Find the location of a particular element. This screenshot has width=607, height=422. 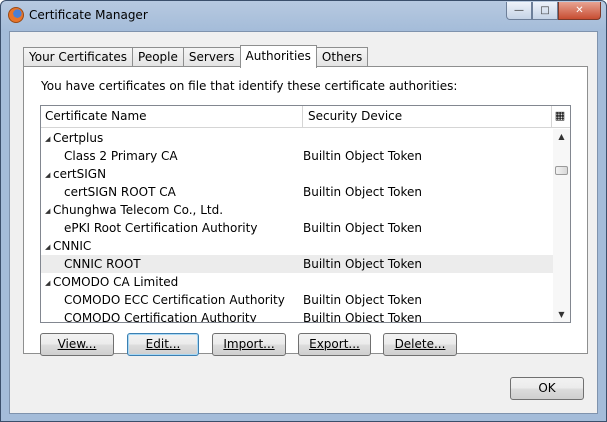

minimize-button: — is located at coordinates (519, 11).